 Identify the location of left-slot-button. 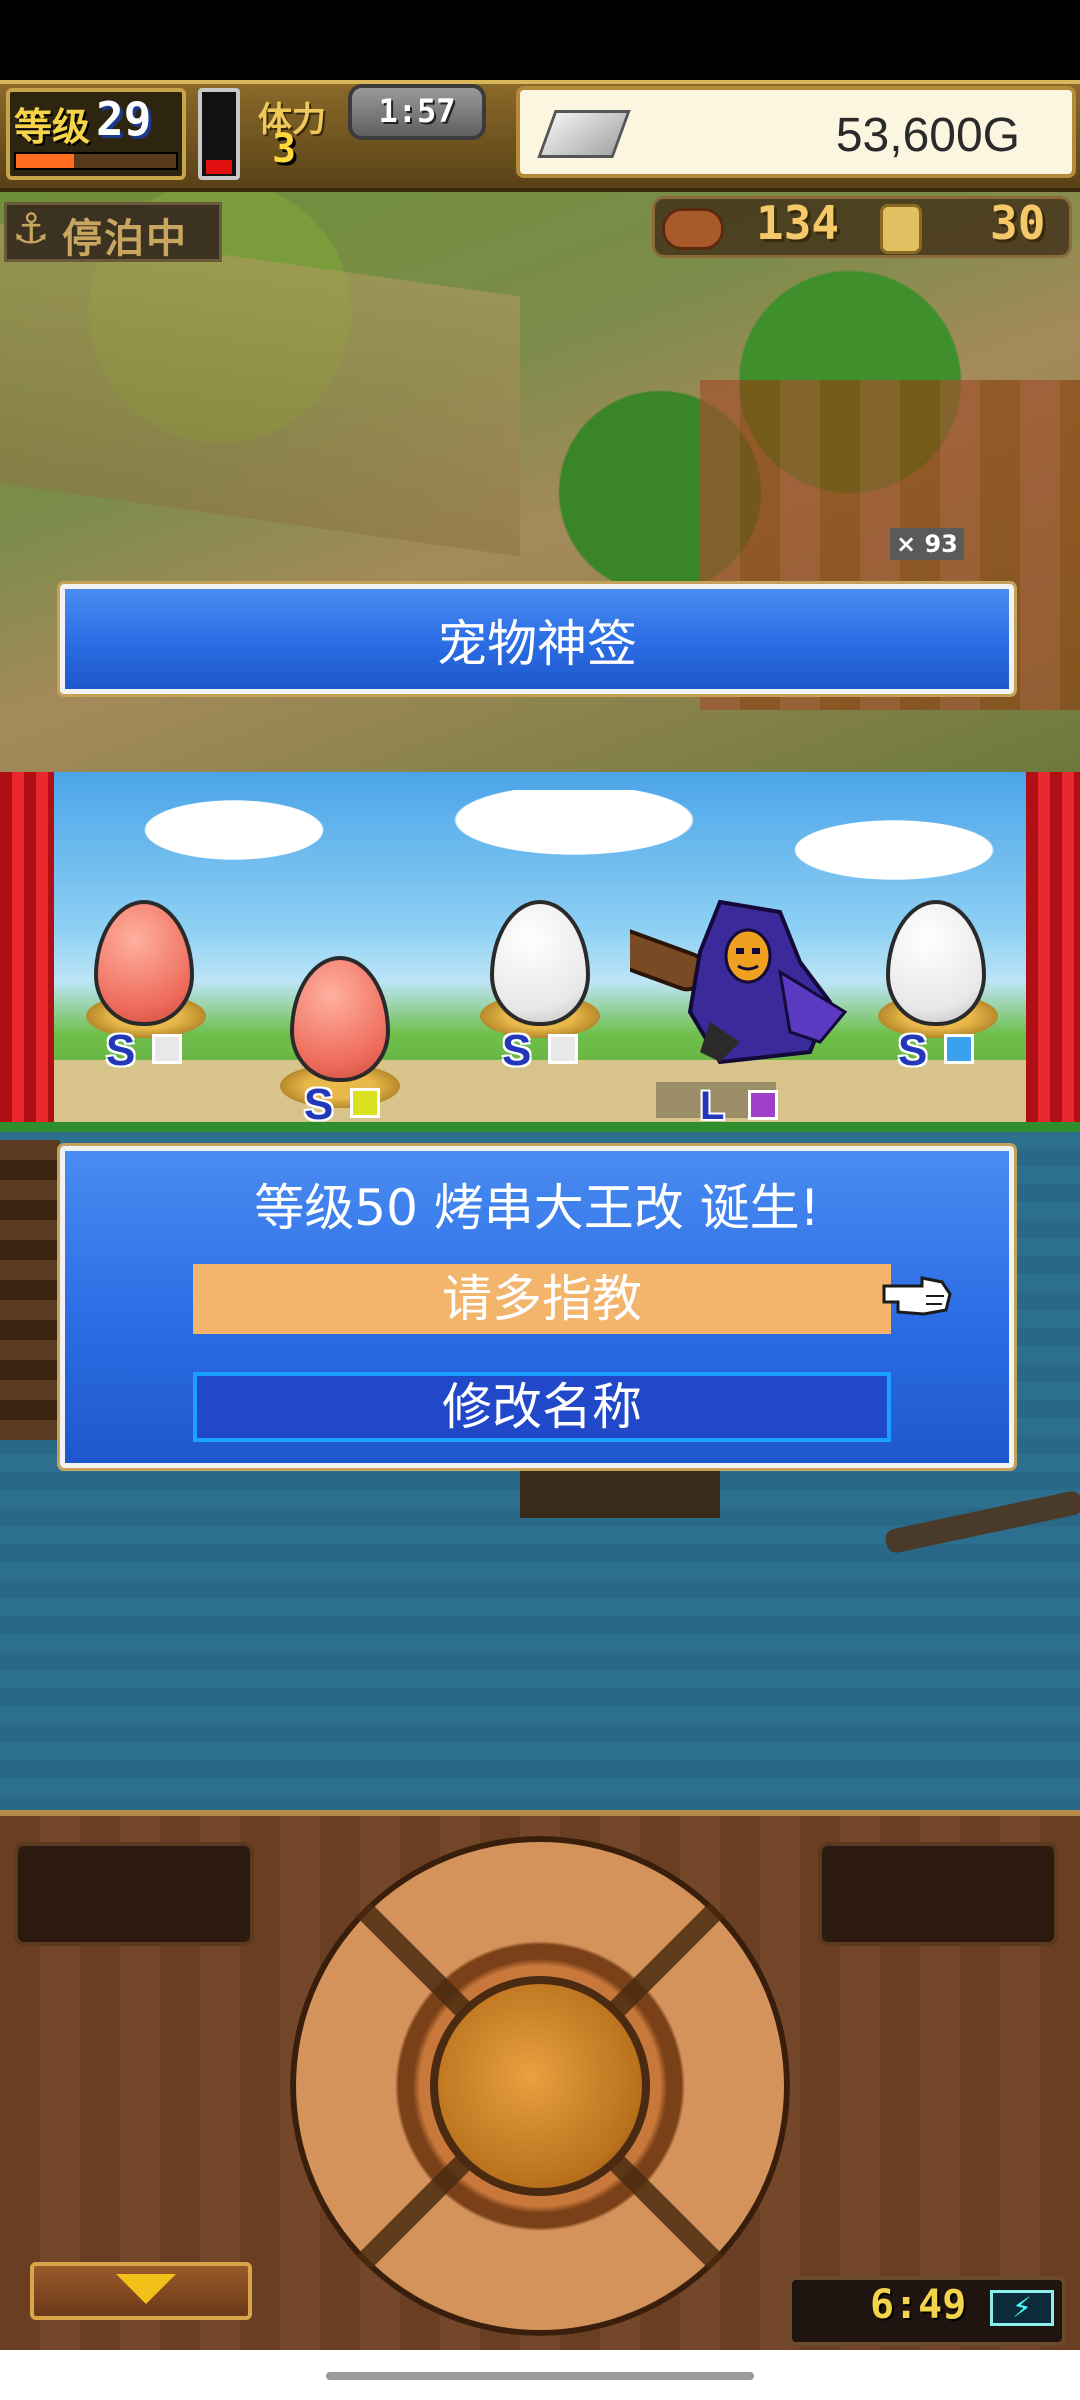
(134, 1894).